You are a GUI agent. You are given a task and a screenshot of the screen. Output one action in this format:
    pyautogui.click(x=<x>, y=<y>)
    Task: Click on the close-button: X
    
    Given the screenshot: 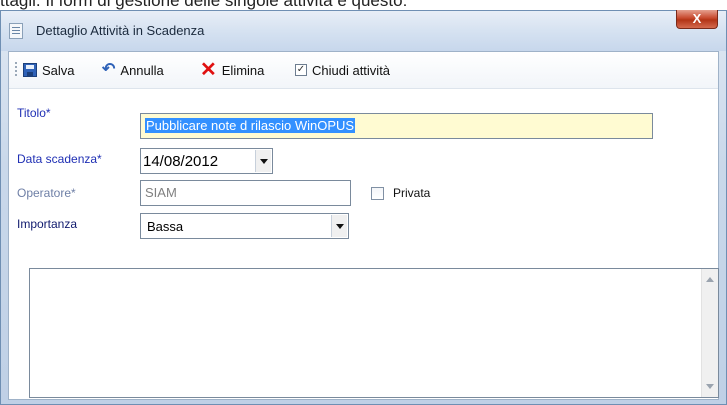 What is the action you would take?
    pyautogui.click(x=697, y=19)
    